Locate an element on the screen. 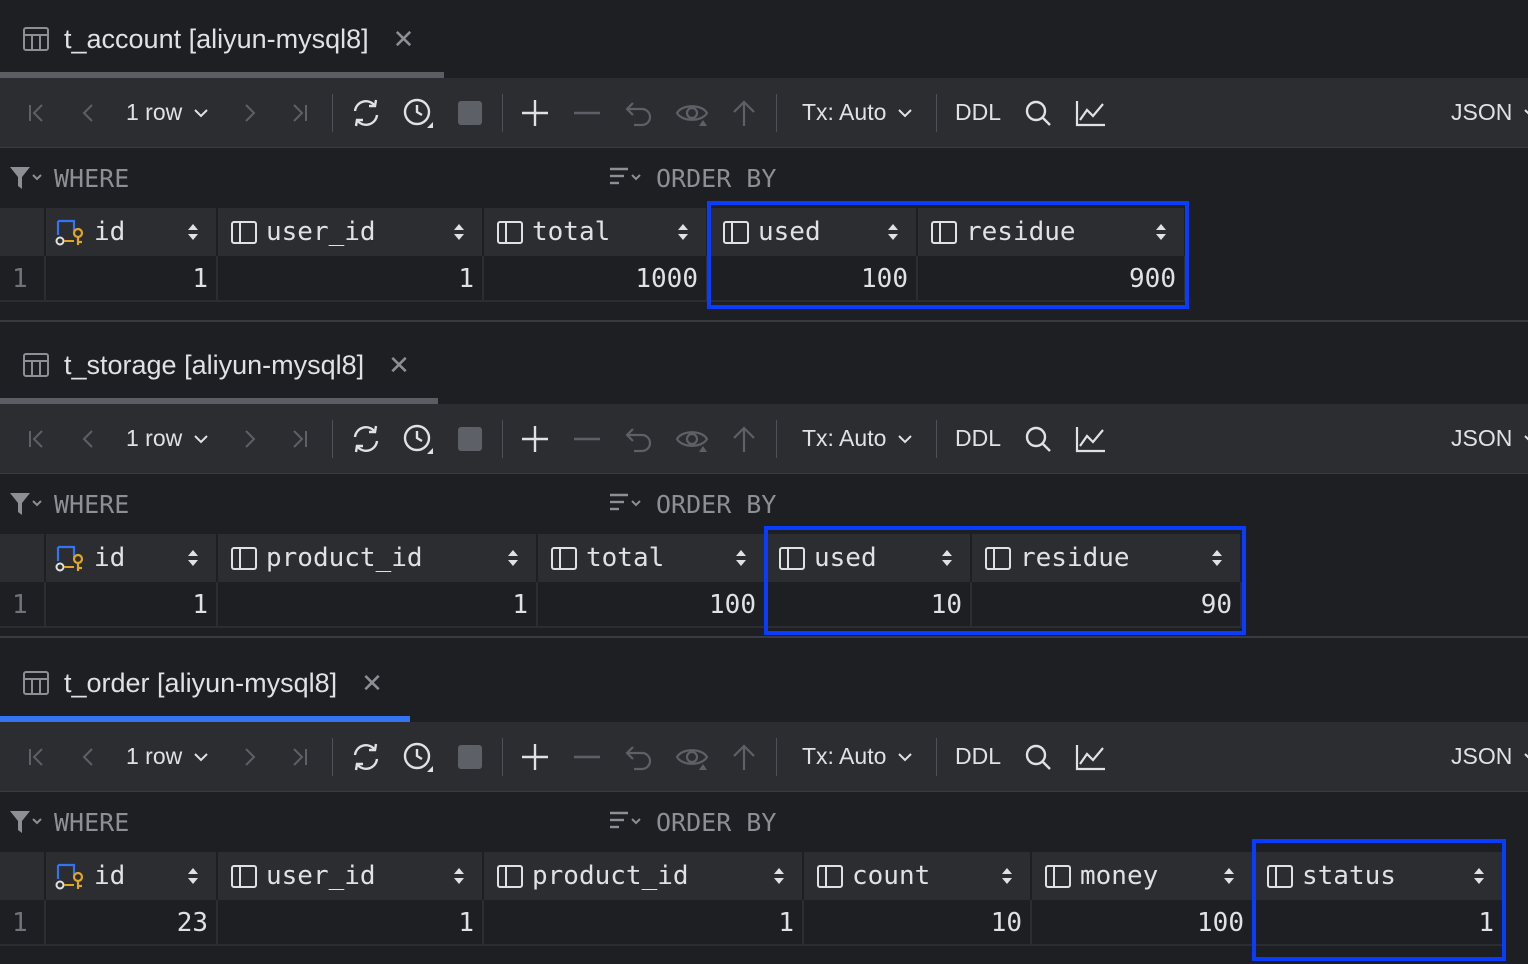  result-tab: t_storage [aliyun-mysql8] ✕ is located at coordinates (205, 365).